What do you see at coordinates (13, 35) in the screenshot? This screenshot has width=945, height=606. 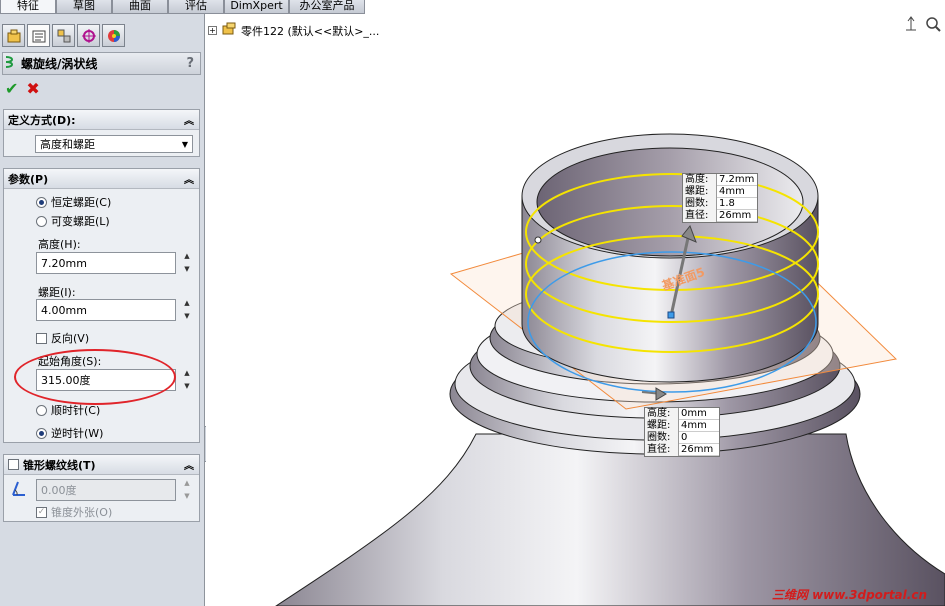 I see `feature-manager-icon` at bounding box center [13, 35].